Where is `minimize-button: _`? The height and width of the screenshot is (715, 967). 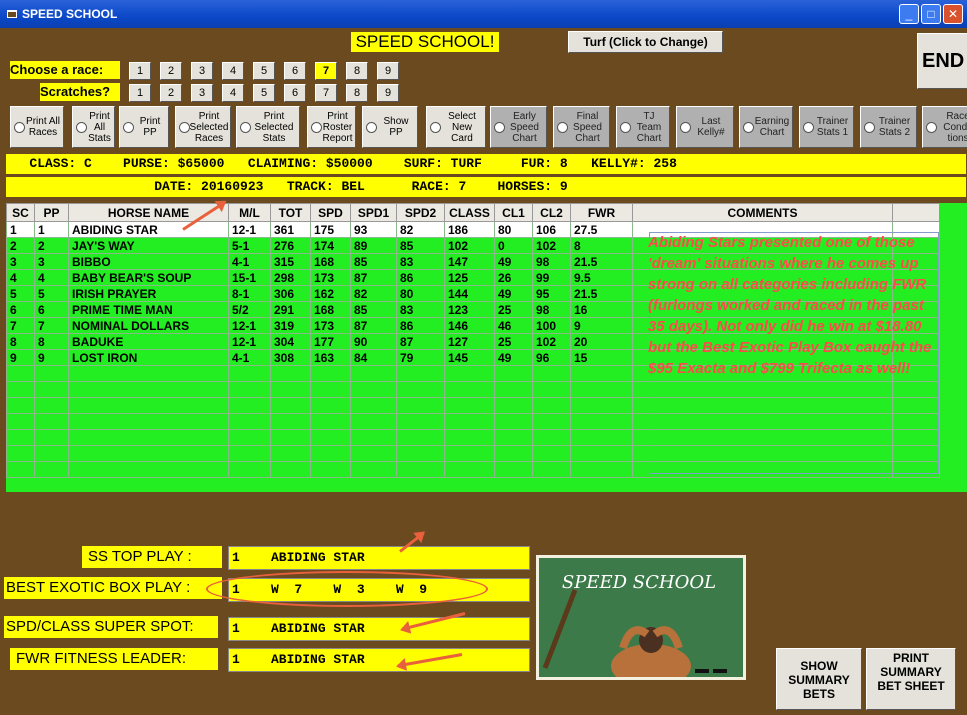
minimize-button: _ is located at coordinates (909, 14).